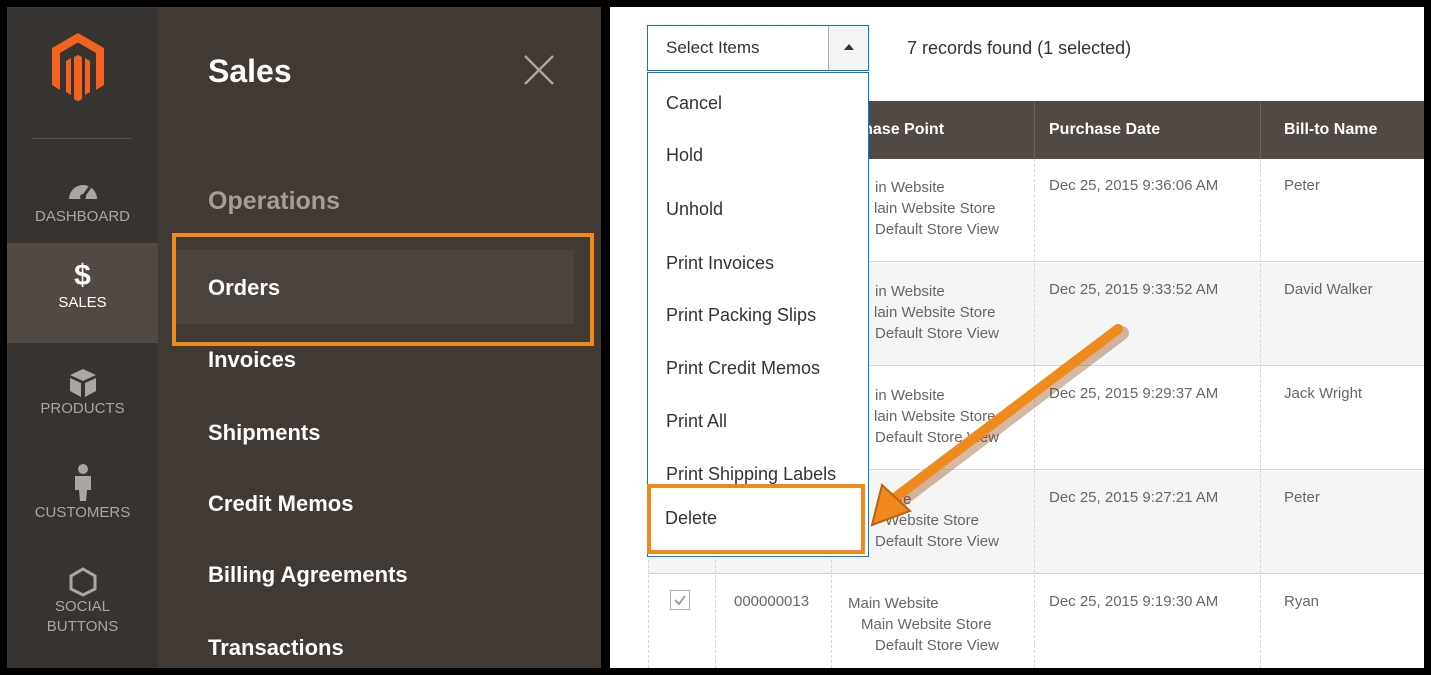  Describe the element at coordinates (82, 293) in the screenshot. I see `nav-sales: $ SALES` at that location.